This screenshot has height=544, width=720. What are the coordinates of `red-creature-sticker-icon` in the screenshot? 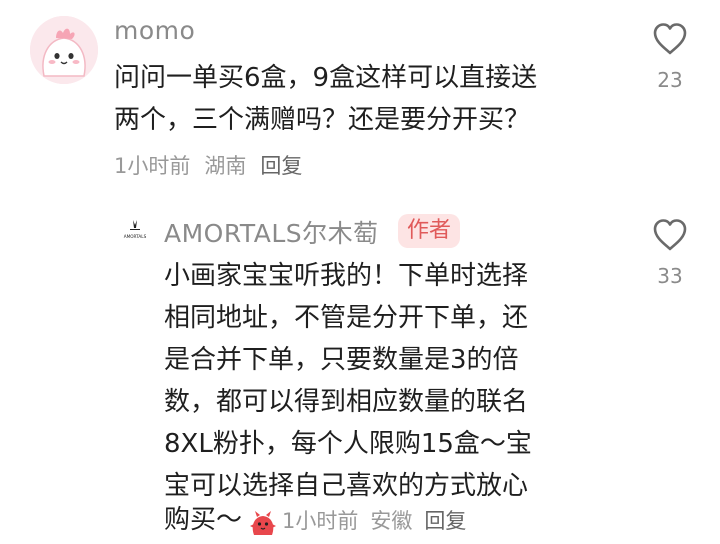 It's located at (263, 524).